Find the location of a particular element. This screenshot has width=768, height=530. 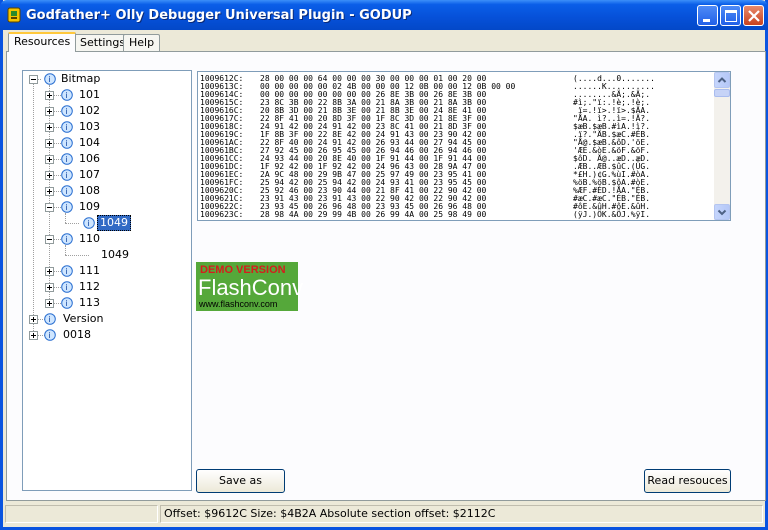

tree-node-110: 110 is located at coordinates (89, 239).